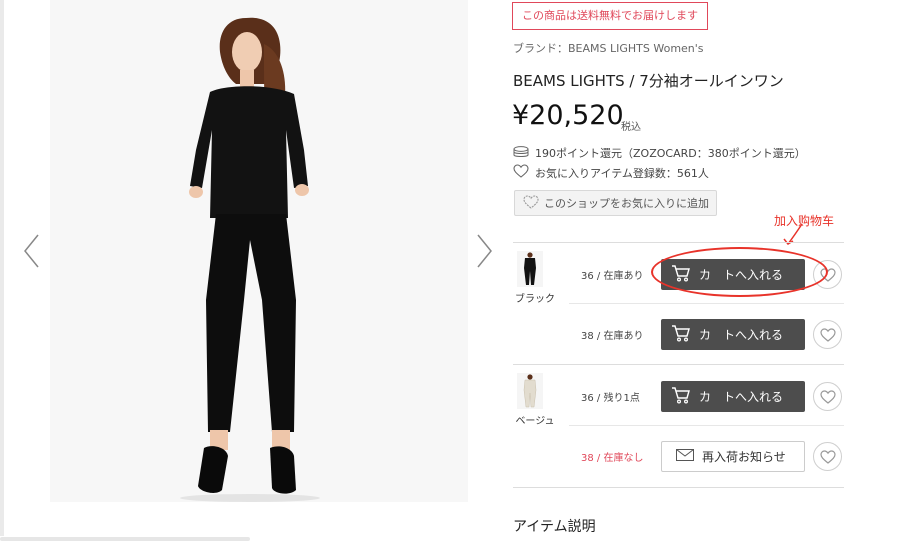  Describe the element at coordinates (610, 16) in the screenshot. I see `free-shipping-notice: この商品は送料無料でお届けします` at that location.